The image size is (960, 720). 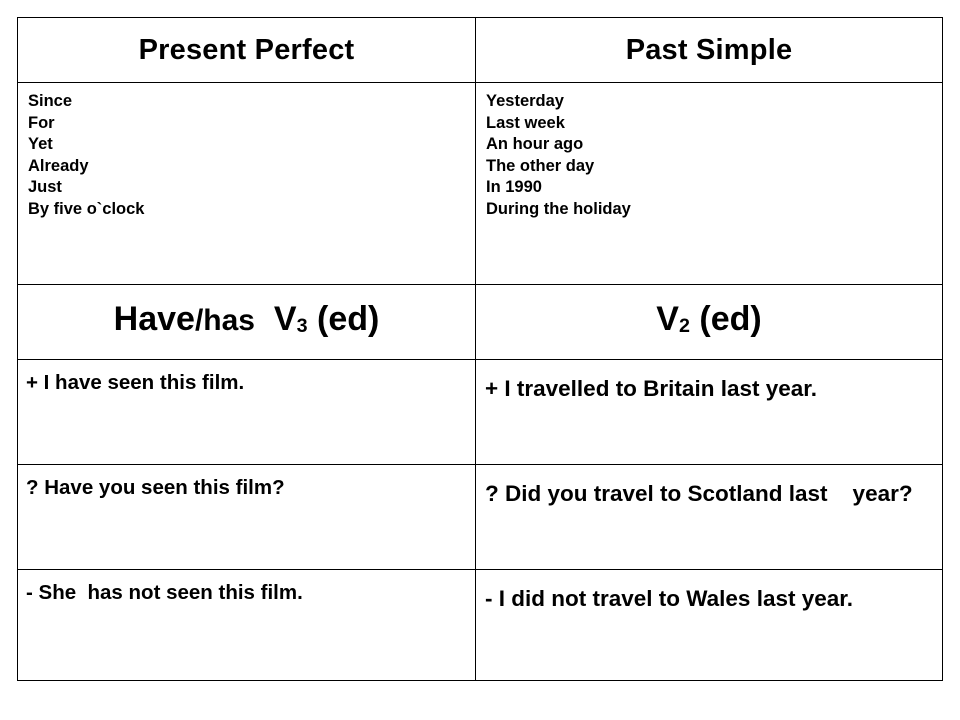 I want to click on example-cell-past-simple-negative: - I did not travel to Wales last year., so click(x=709, y=625).